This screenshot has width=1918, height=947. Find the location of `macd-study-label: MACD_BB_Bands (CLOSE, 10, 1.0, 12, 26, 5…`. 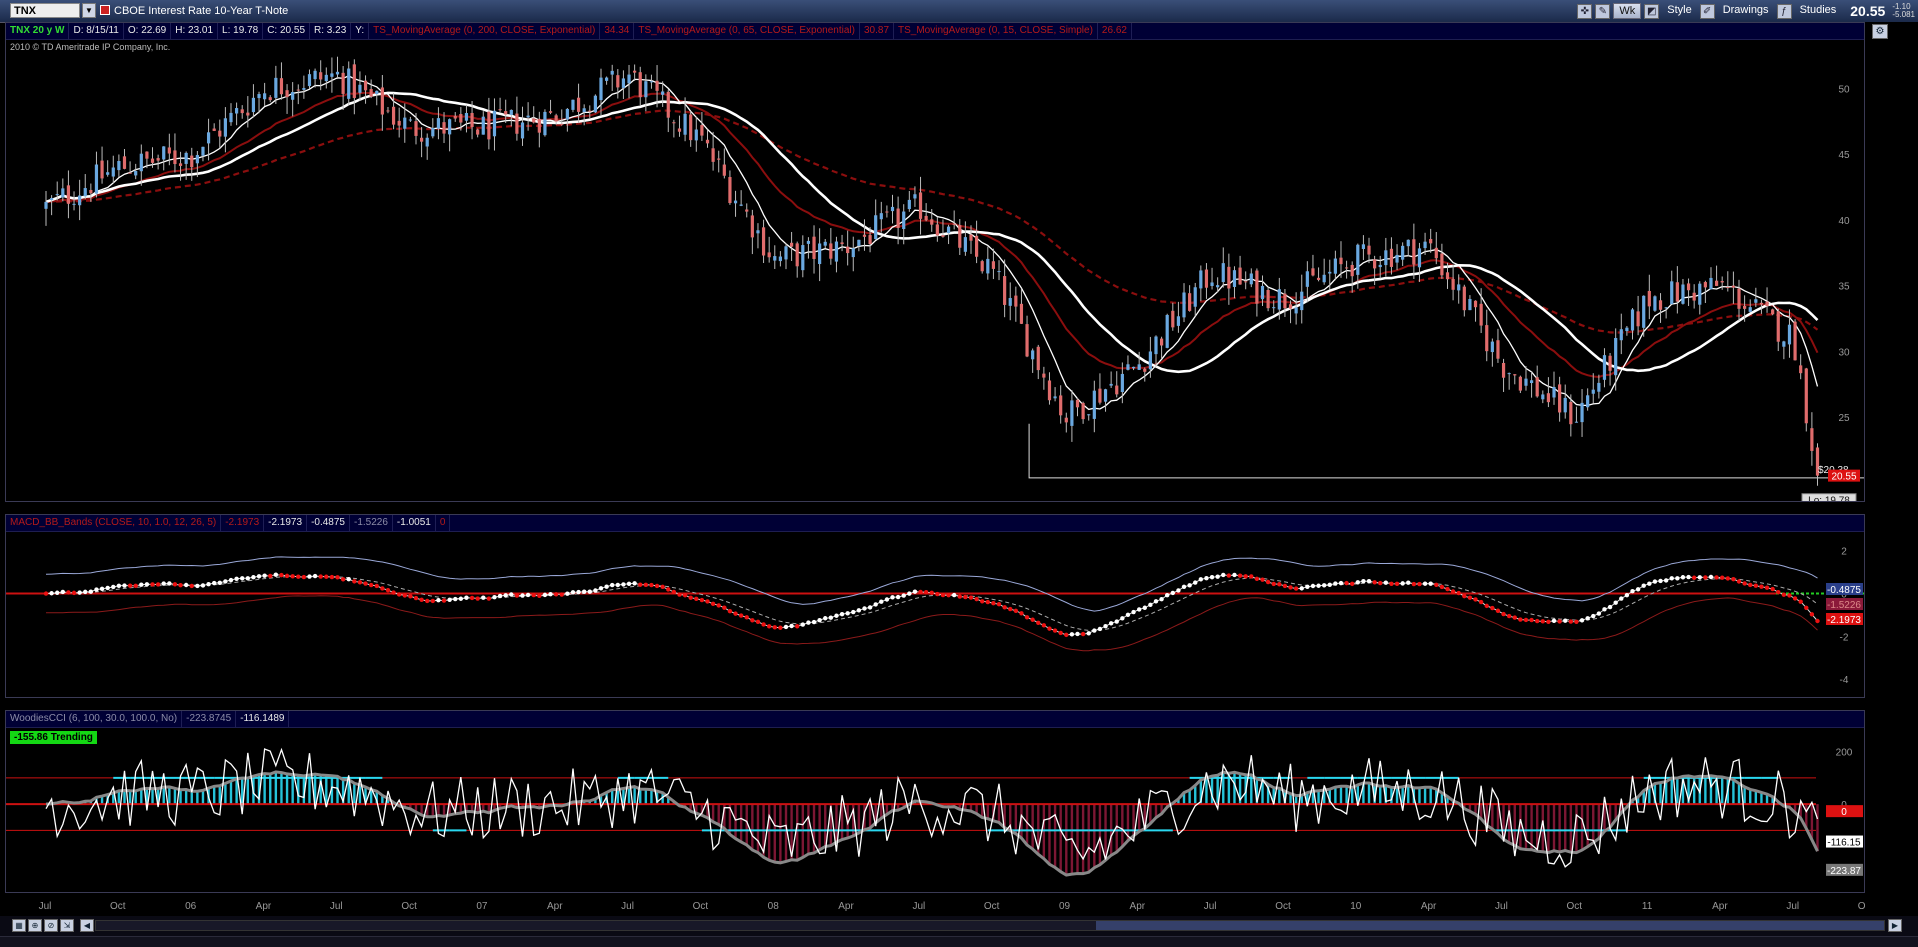

macd-study-label: MACD_BB_Bands (CLOSE, 10, 1.0, 12, 26, 5… is located at coordinates (114, 523).